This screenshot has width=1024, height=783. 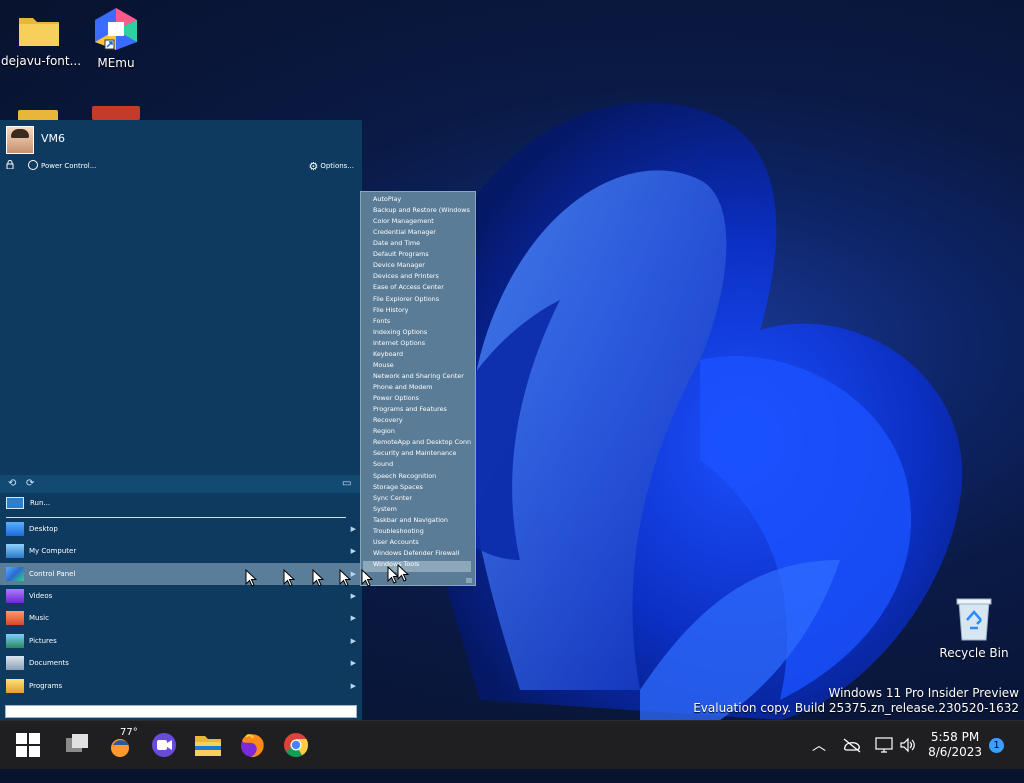 I want to click on submenu-item: Sound, so click(x=422, y=464).